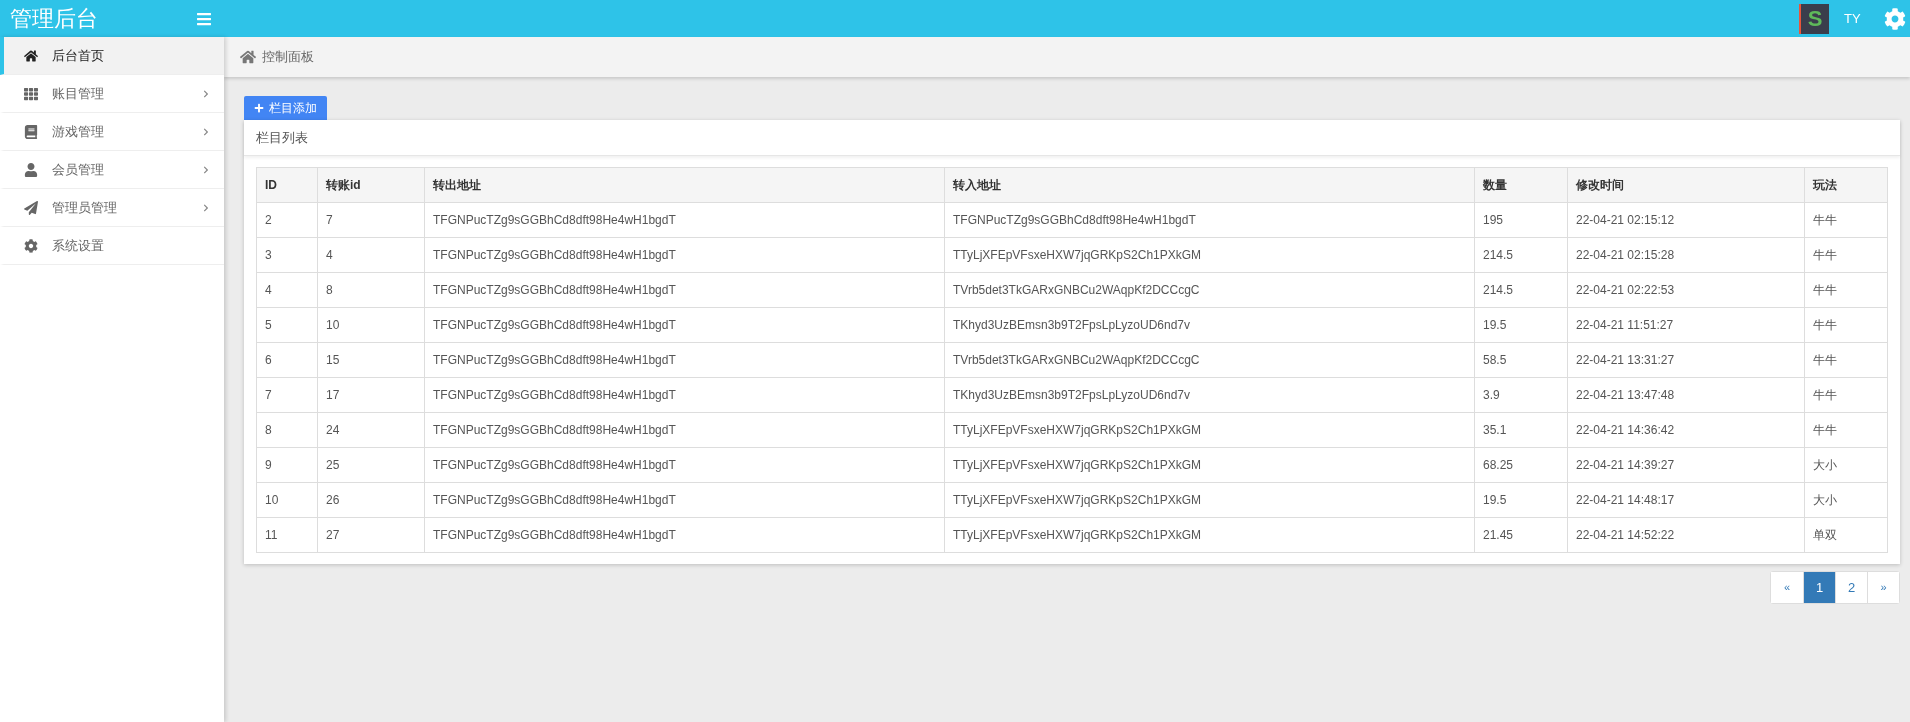 The image size is (1910, 722). I want to click on table-cell: 22-04-21 02:22:53, so click(1686, 290).